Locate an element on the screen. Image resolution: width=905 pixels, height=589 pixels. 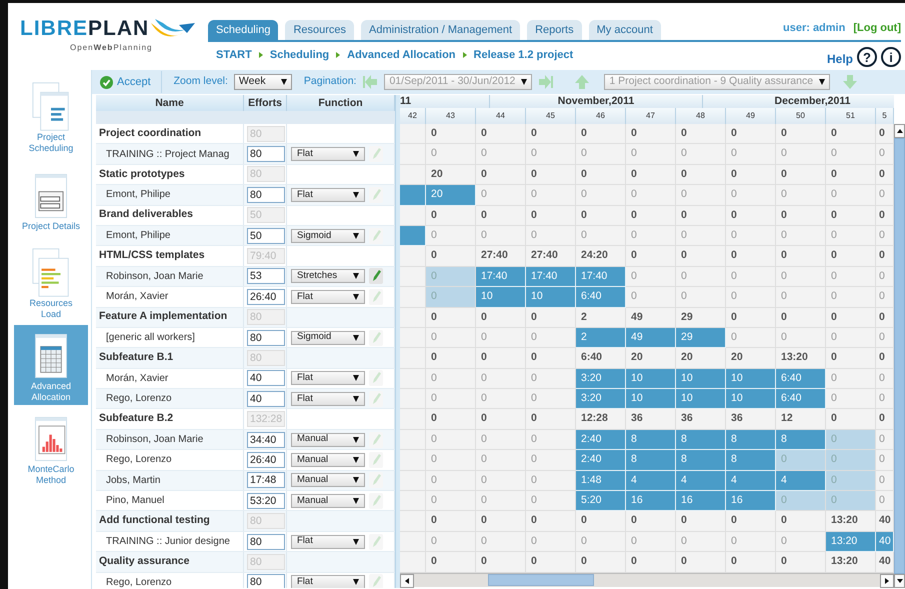
timeline-cell: 12 is located at coordinates (801, 419).